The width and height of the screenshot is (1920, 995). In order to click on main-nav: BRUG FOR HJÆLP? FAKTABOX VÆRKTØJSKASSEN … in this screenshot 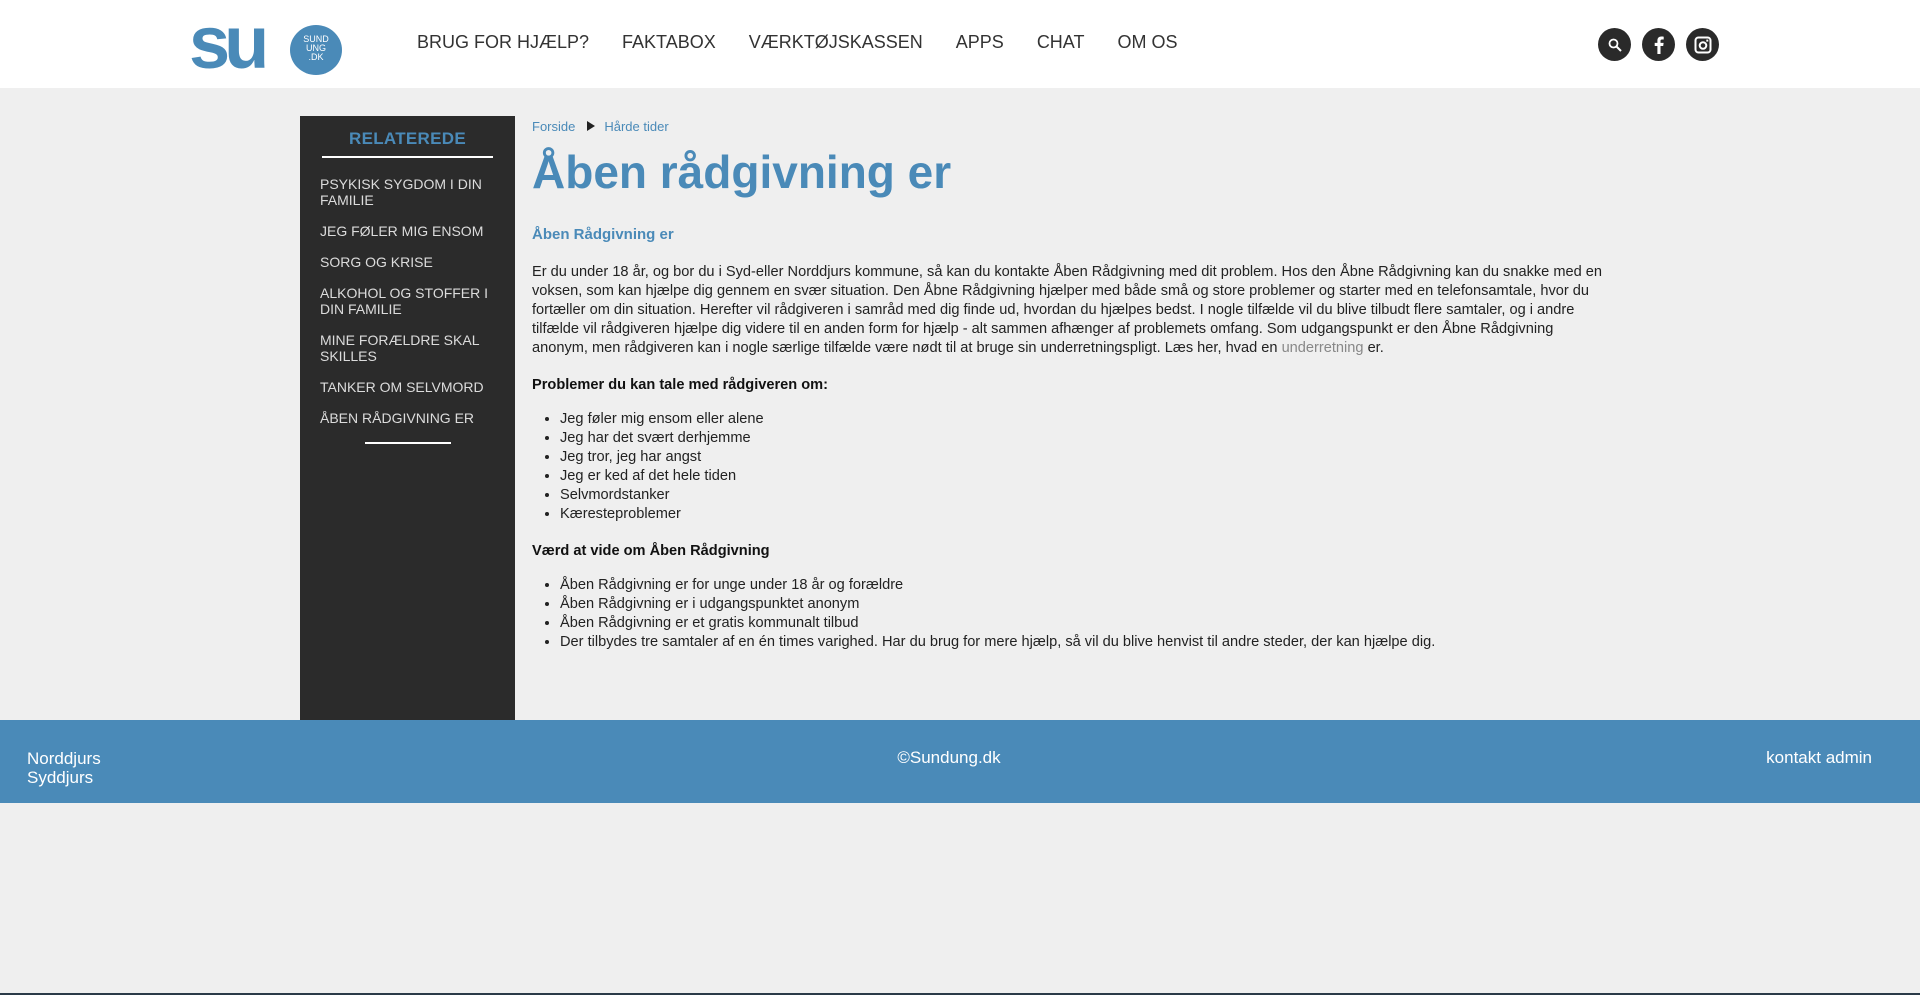, I will do `click(814, 44)`.